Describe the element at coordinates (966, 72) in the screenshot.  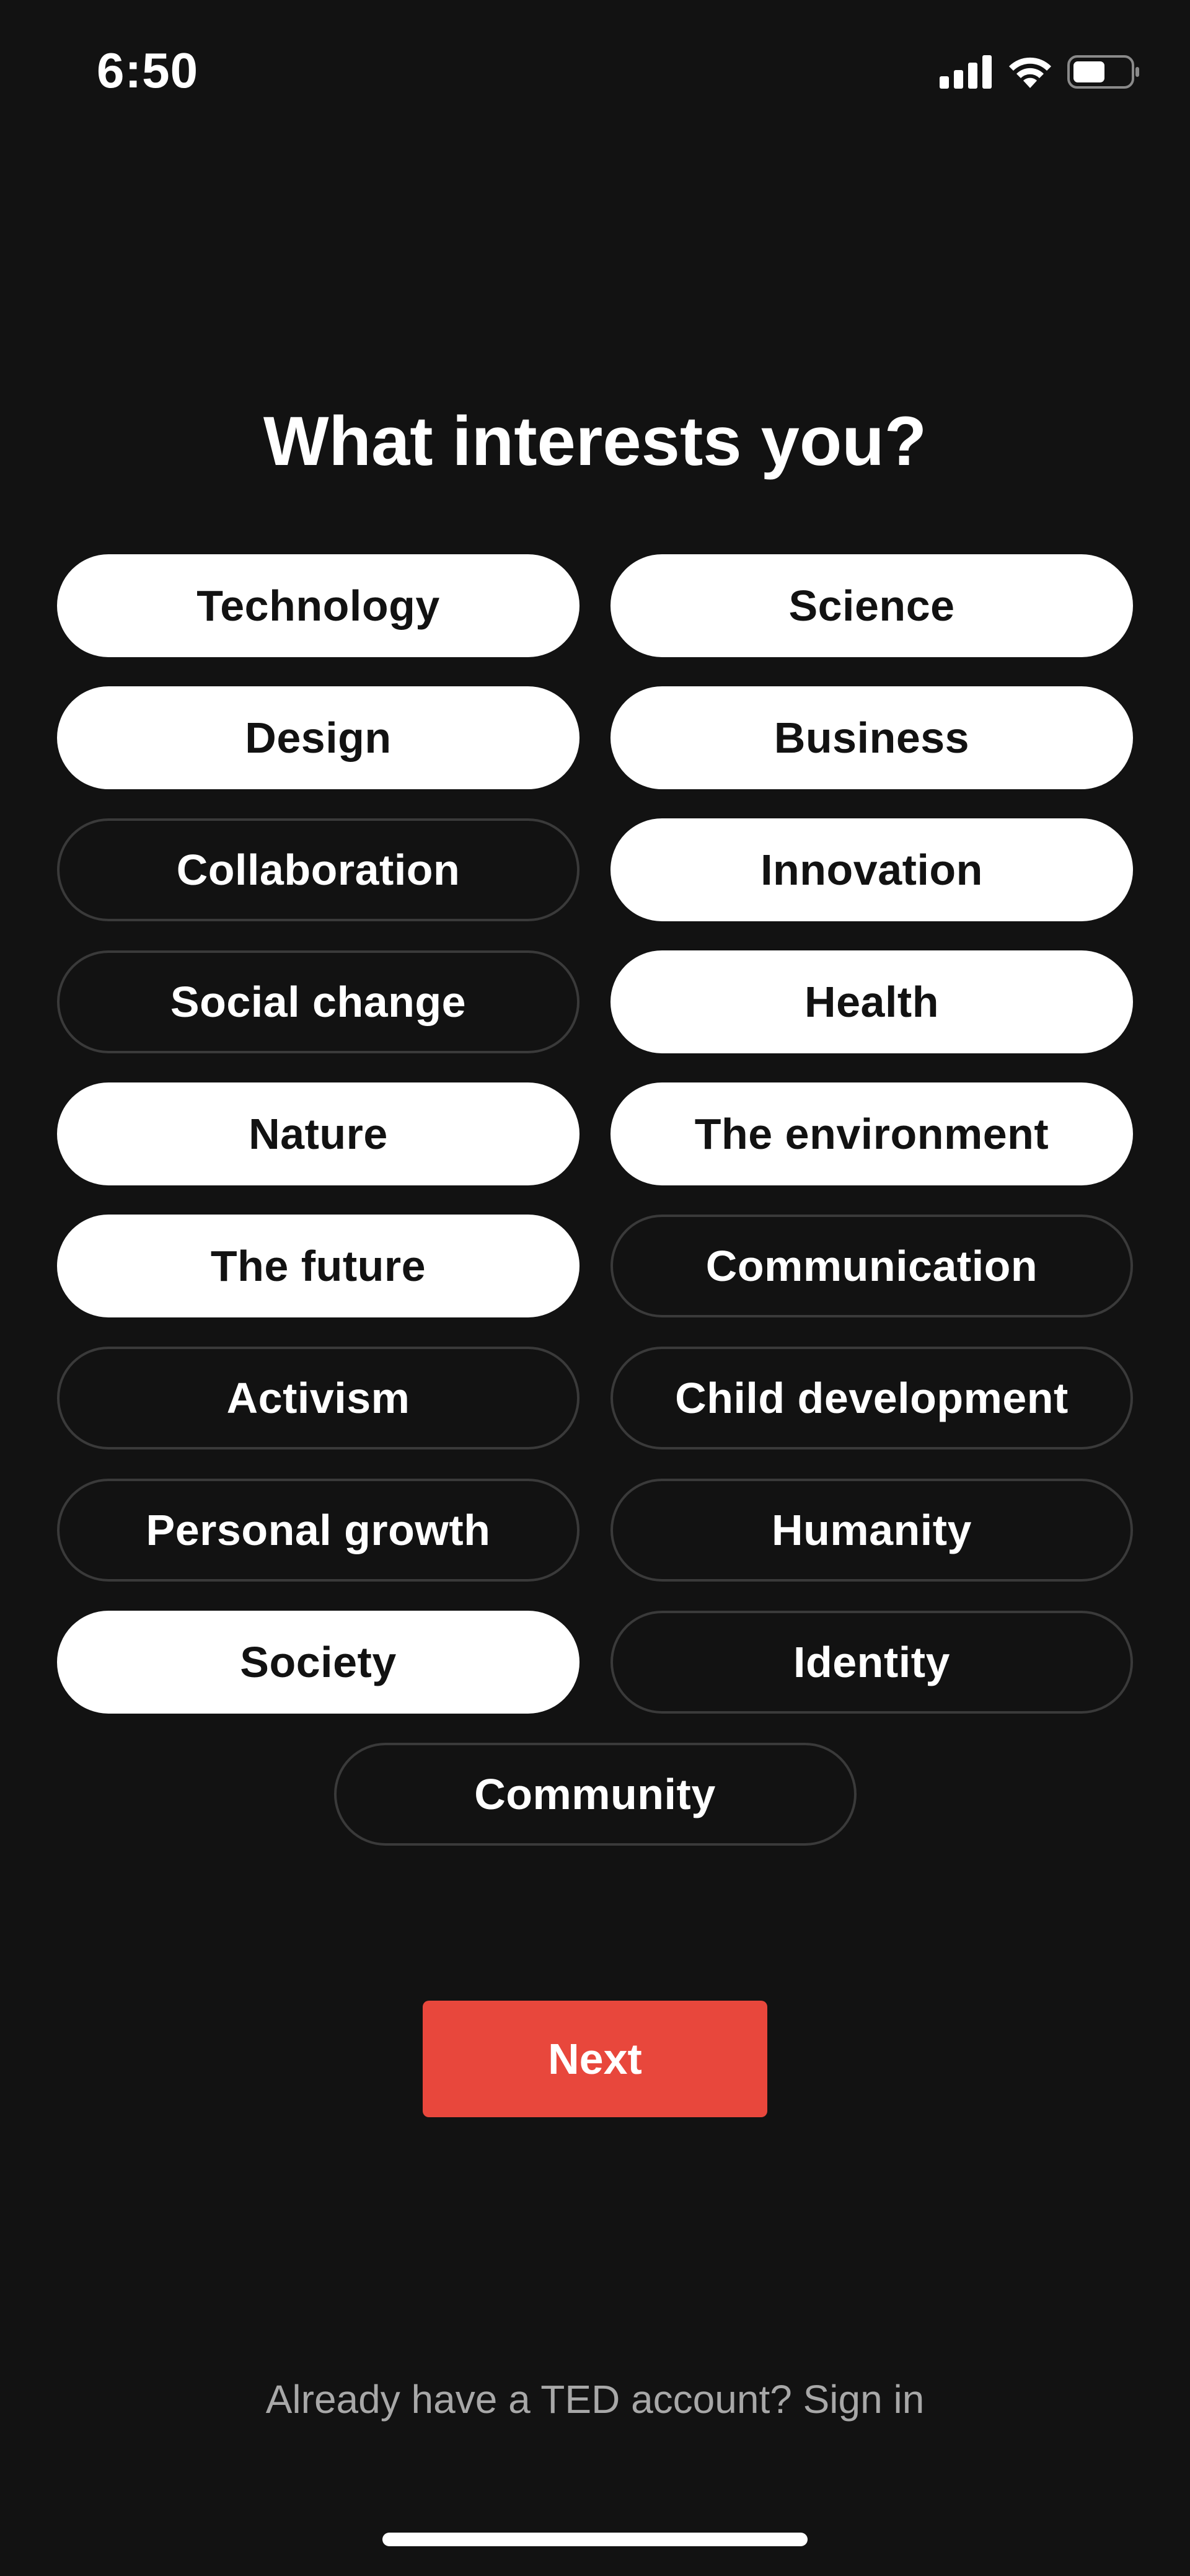
I see `signal-icon` at that location.